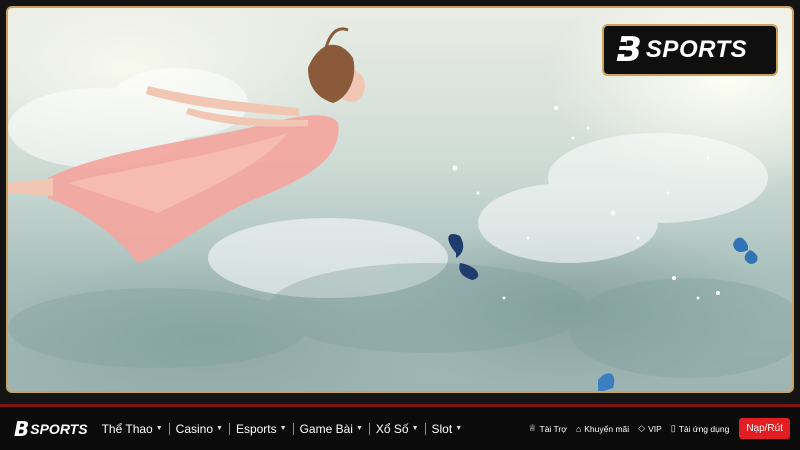 This screenshot has width=800, height=450. I want to click on diamond-icon: ◇, so click(642, 428).